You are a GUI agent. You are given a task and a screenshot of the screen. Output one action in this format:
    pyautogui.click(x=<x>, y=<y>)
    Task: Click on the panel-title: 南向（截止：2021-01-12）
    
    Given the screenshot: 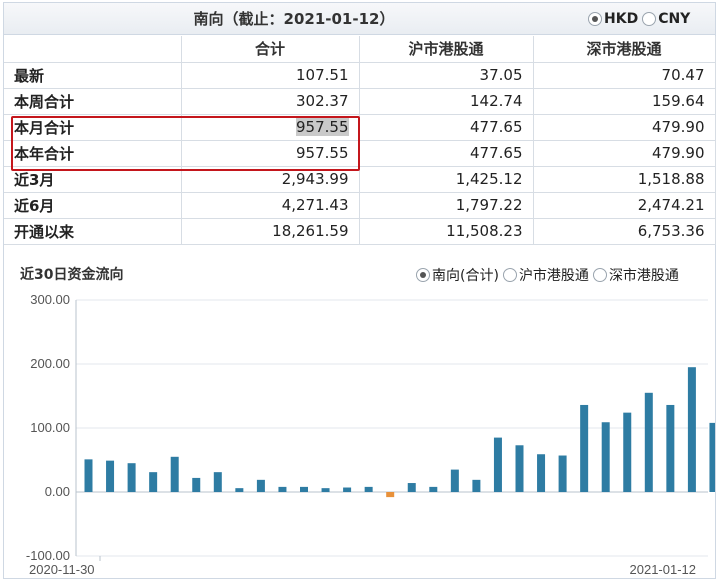 What is the action you would take?
    pyautogui.click(x=294, y=19)
    